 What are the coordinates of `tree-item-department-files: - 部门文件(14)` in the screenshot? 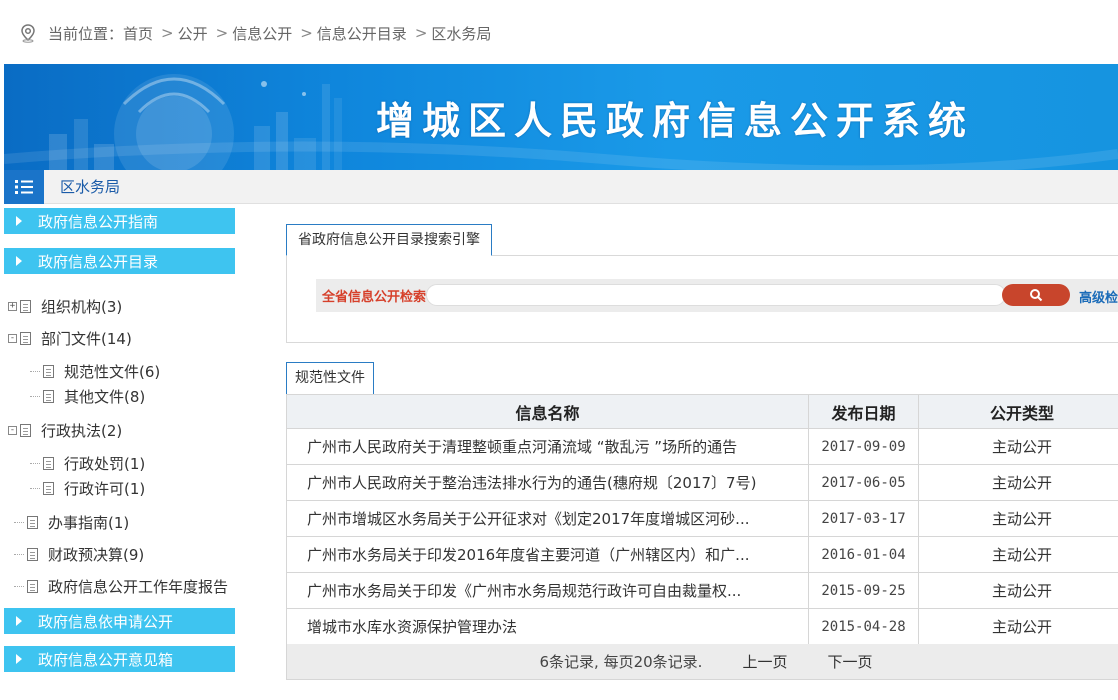 It's located at (70, 338).